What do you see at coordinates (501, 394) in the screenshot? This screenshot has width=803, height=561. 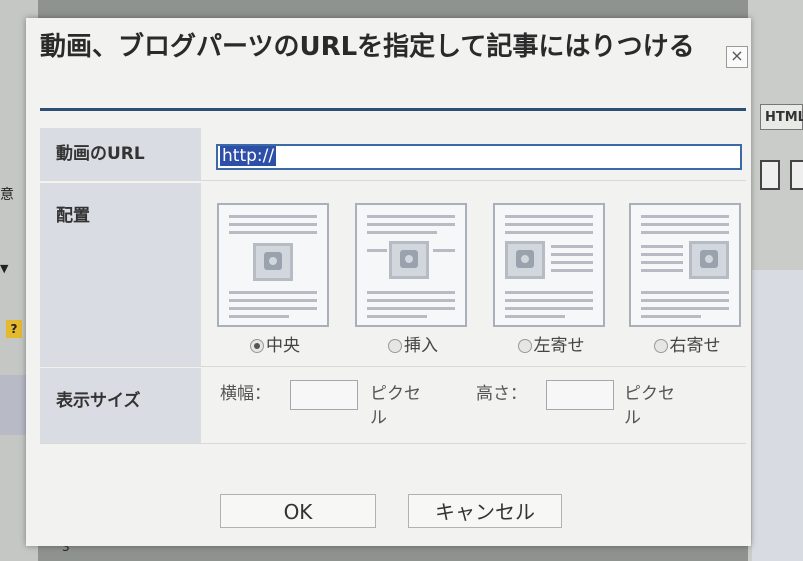 I see `height-label: 高さ：` at bounding box center [501, 394].